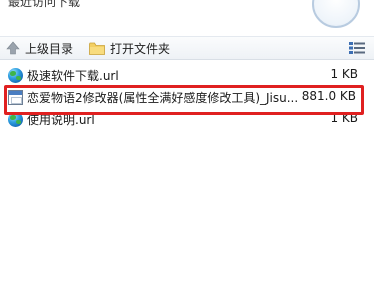  Describe the element at coordinates (97, 48) in the screenshot. I see `folder-icon` at that location.